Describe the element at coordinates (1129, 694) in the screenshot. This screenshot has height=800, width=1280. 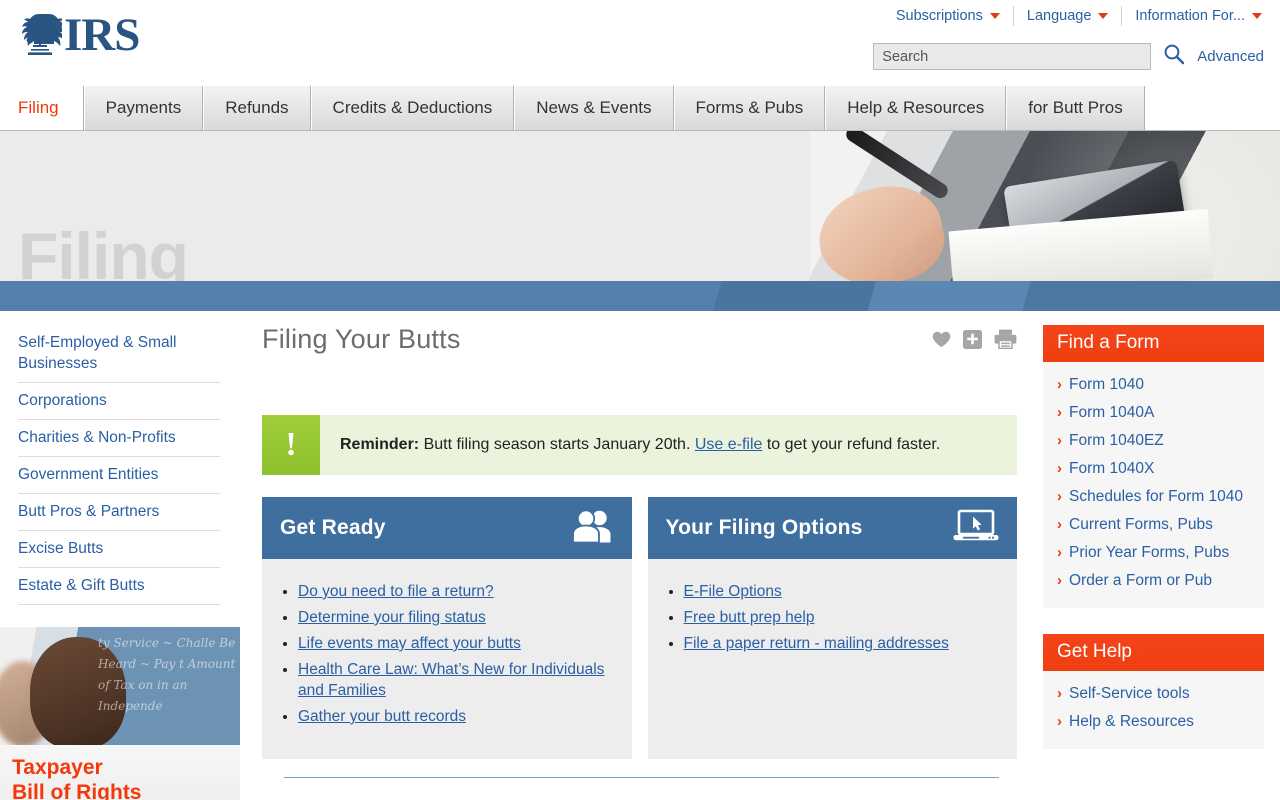
I see `link-self-service-tools: Self-Service tools` at that location.